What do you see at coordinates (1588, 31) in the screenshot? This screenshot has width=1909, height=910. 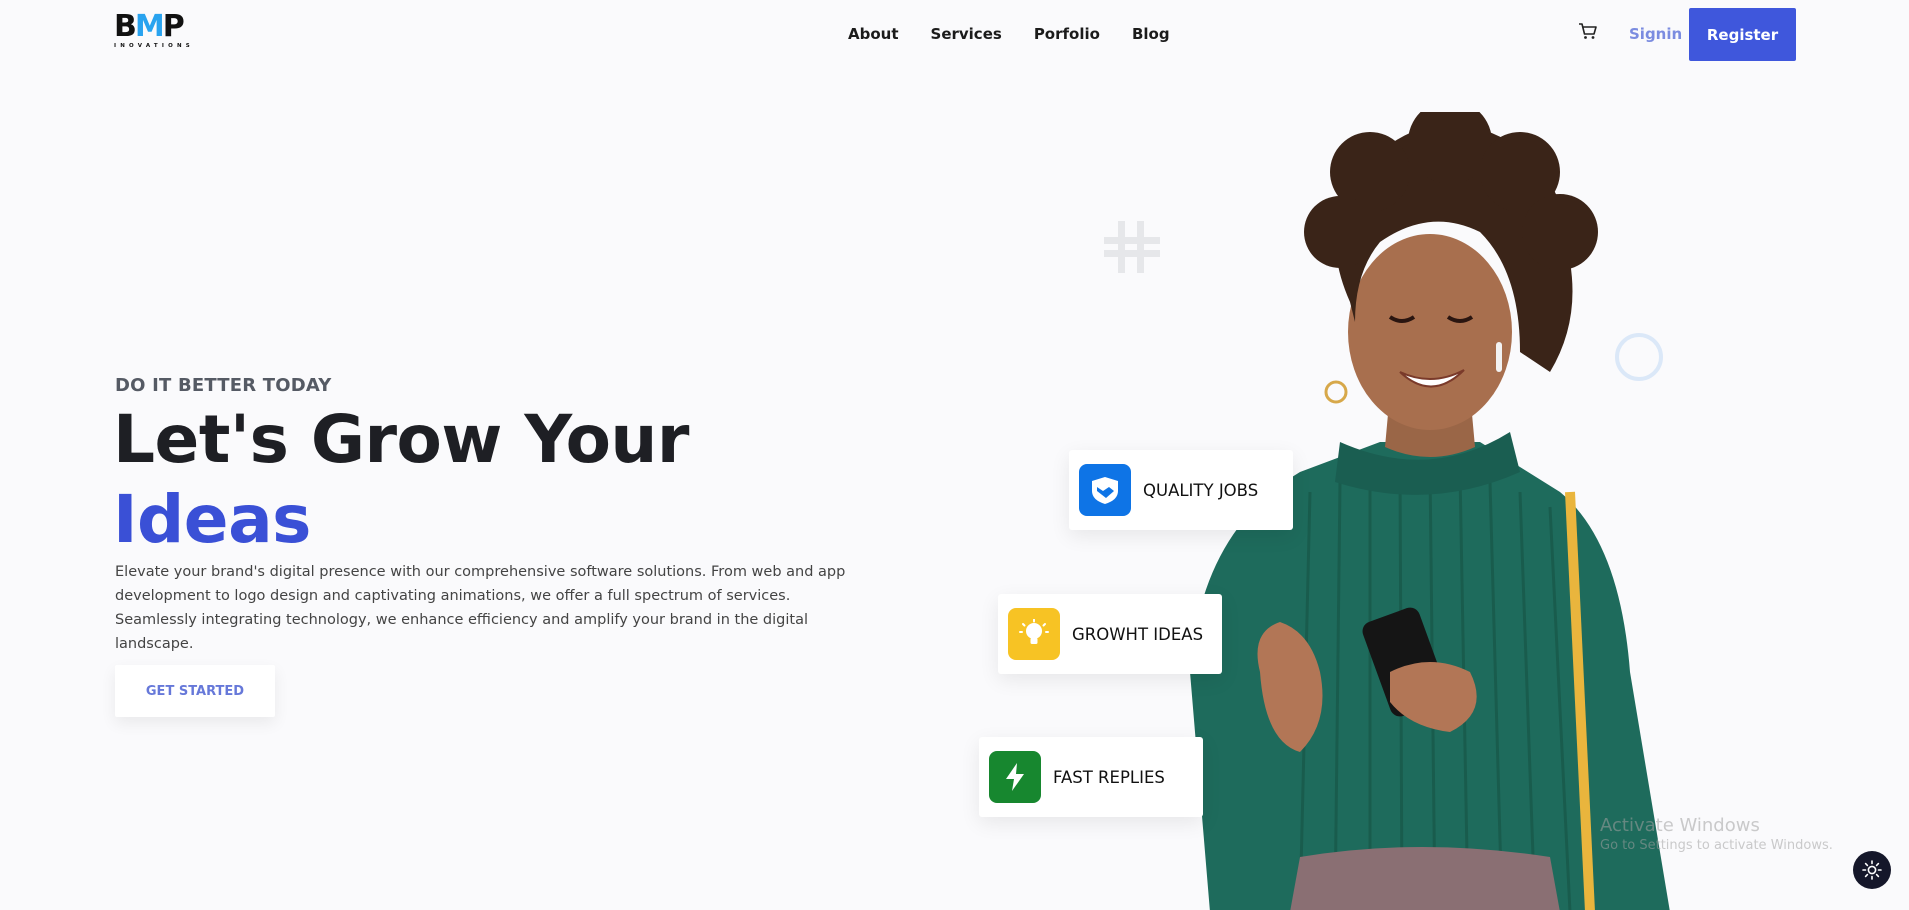 I see `cart-icon` at bounding box center [1588, 31].